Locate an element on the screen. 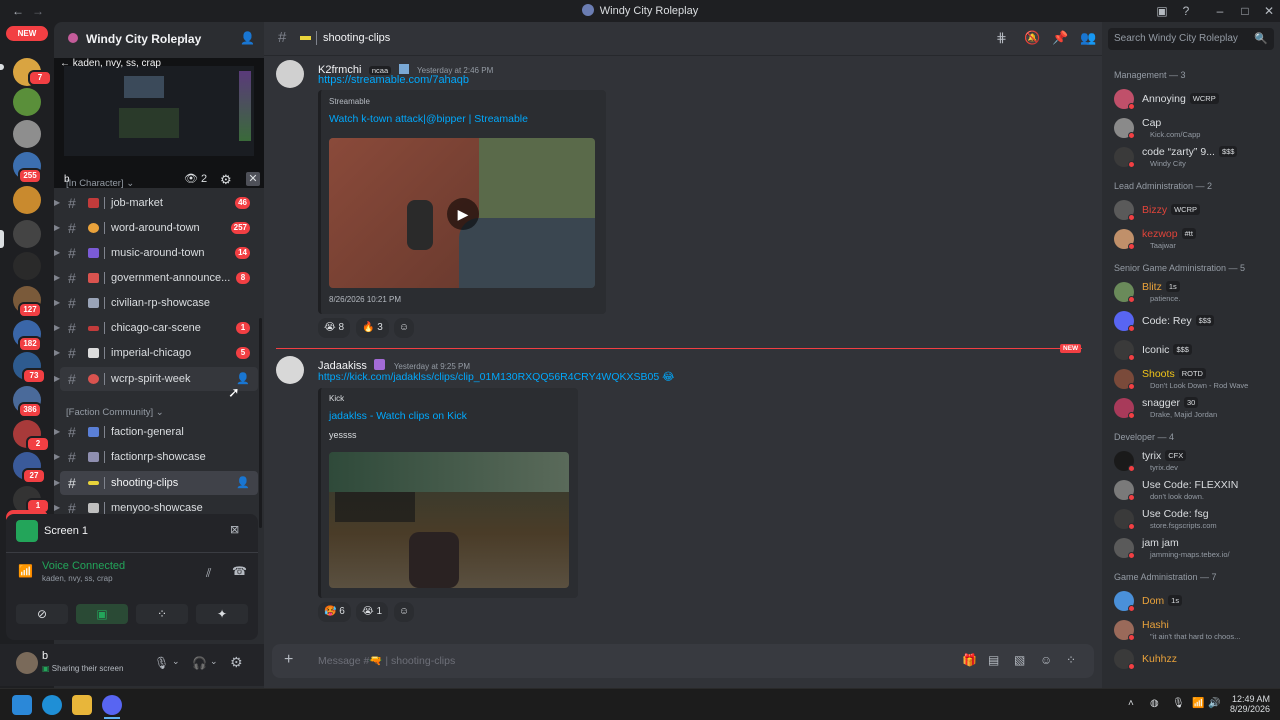 The image size is (1280, 720). voice-status: Voice Connected is located at coordinates (83, 566).